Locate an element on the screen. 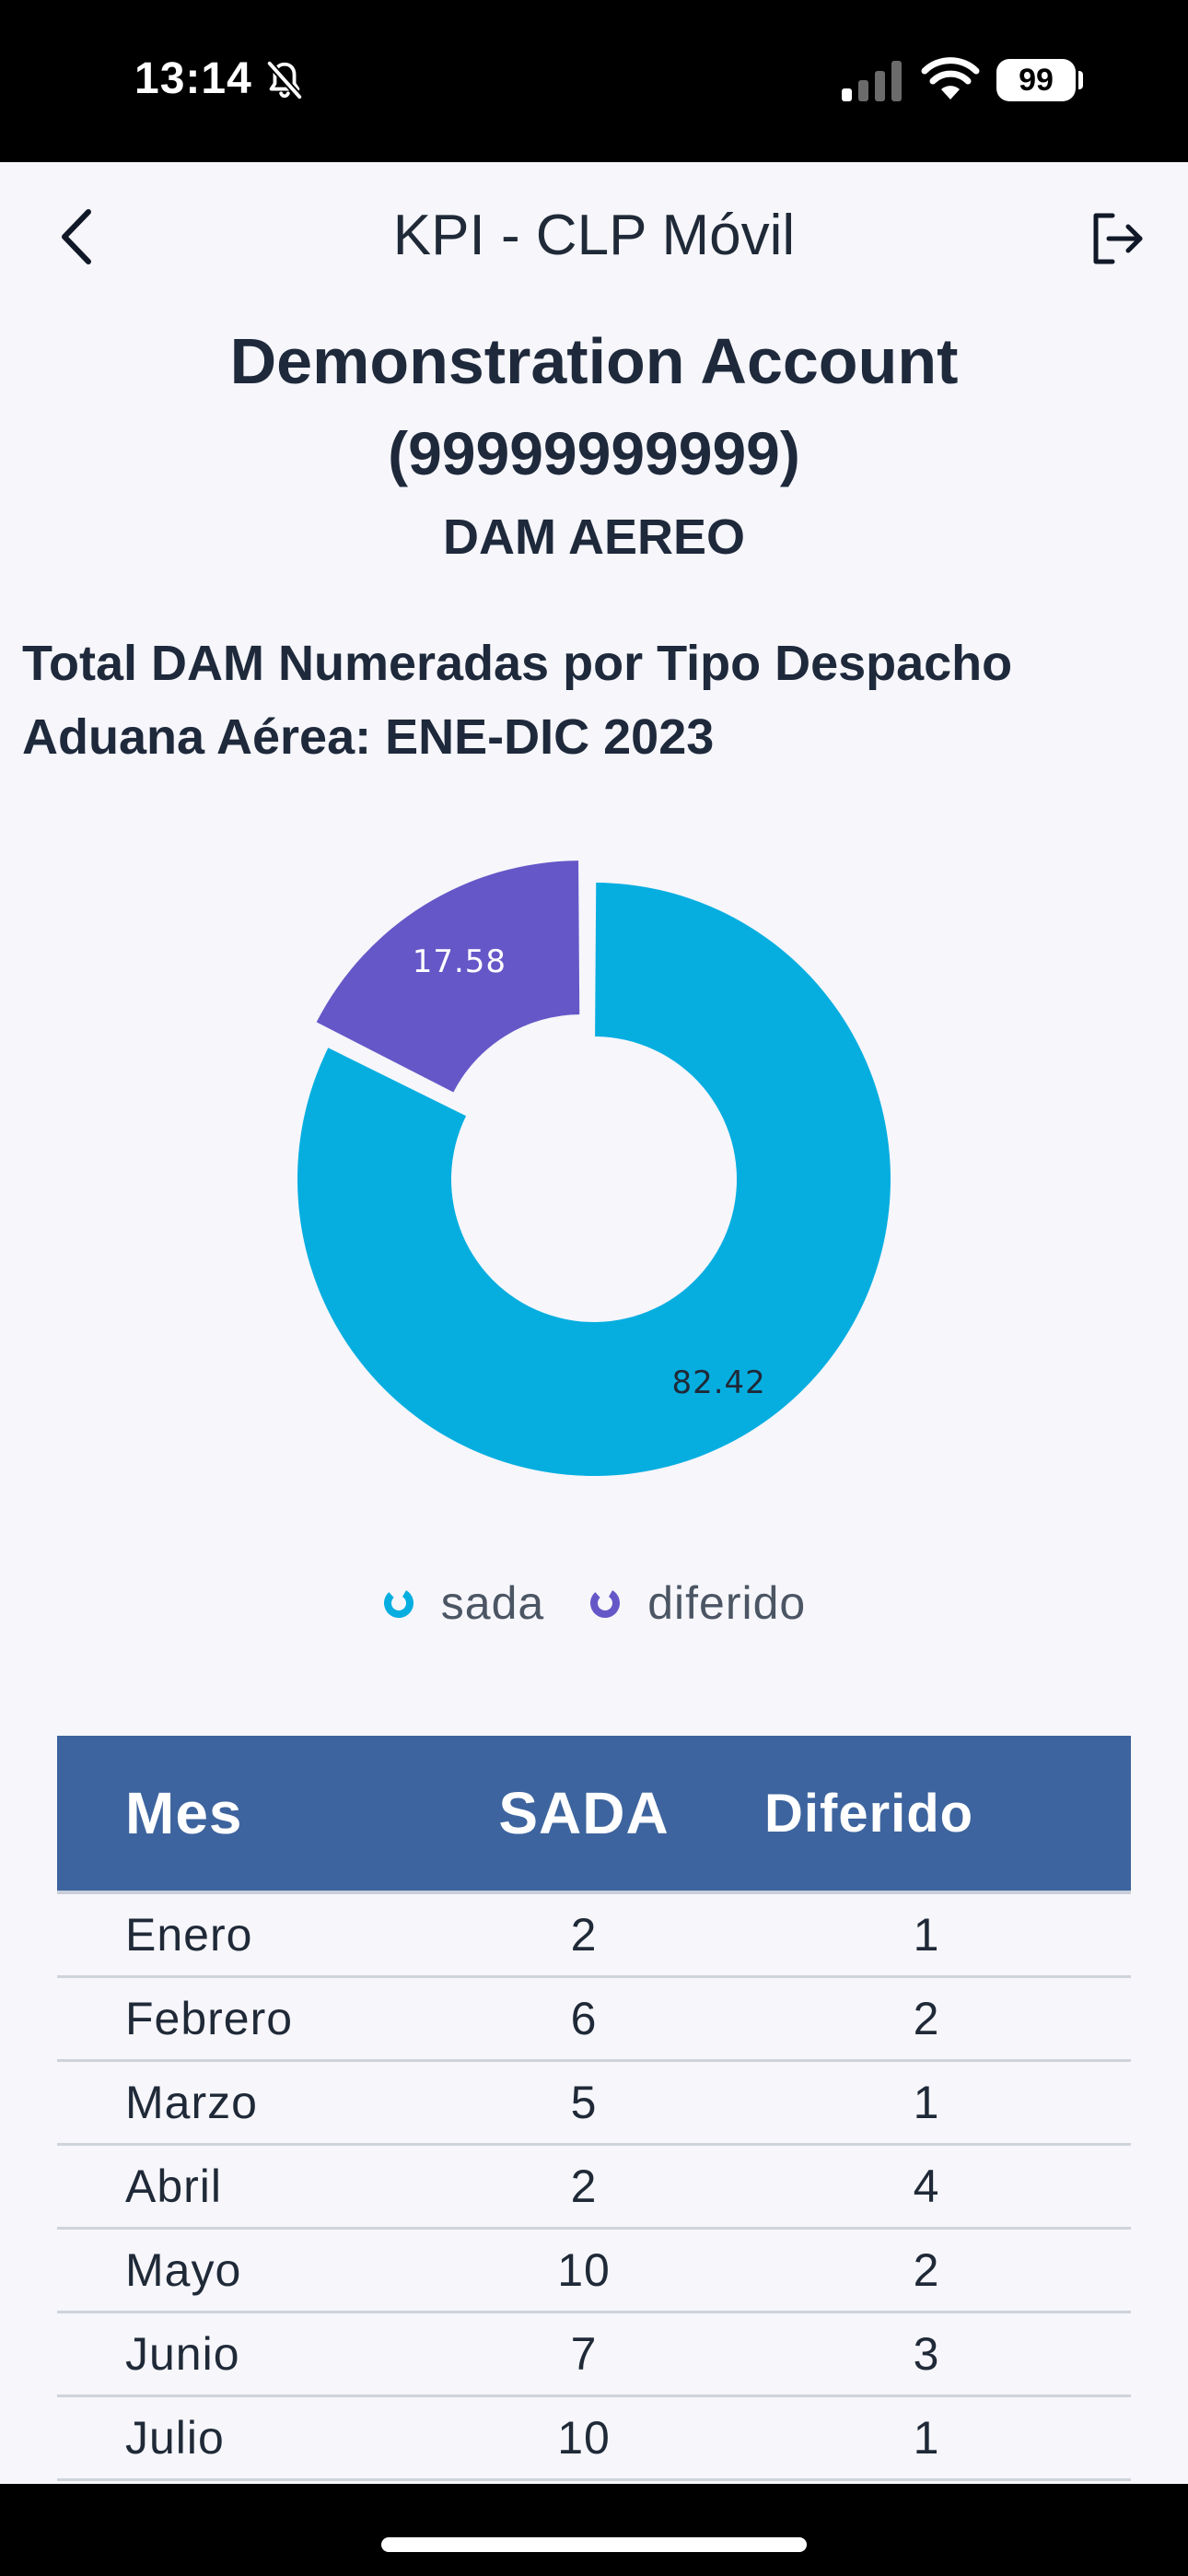  home-indicator is located at coordinates (594, 2544).